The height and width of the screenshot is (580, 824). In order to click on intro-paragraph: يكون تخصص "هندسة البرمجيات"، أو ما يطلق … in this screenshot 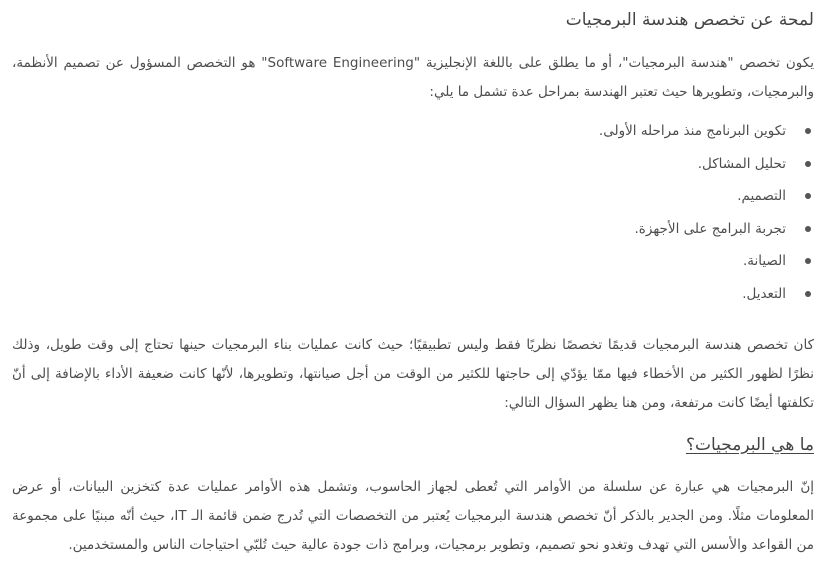, I will do `click(413, 77)`.